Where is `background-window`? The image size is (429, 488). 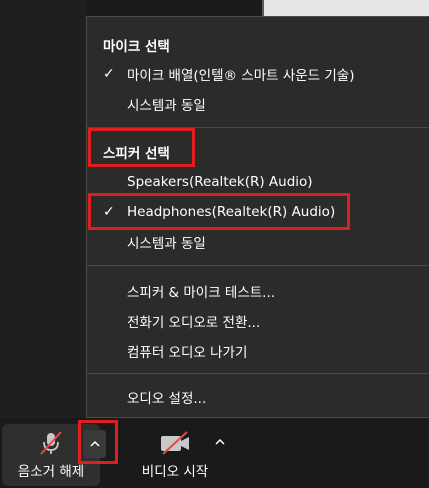
background-window is located at coordinates (345, 8).